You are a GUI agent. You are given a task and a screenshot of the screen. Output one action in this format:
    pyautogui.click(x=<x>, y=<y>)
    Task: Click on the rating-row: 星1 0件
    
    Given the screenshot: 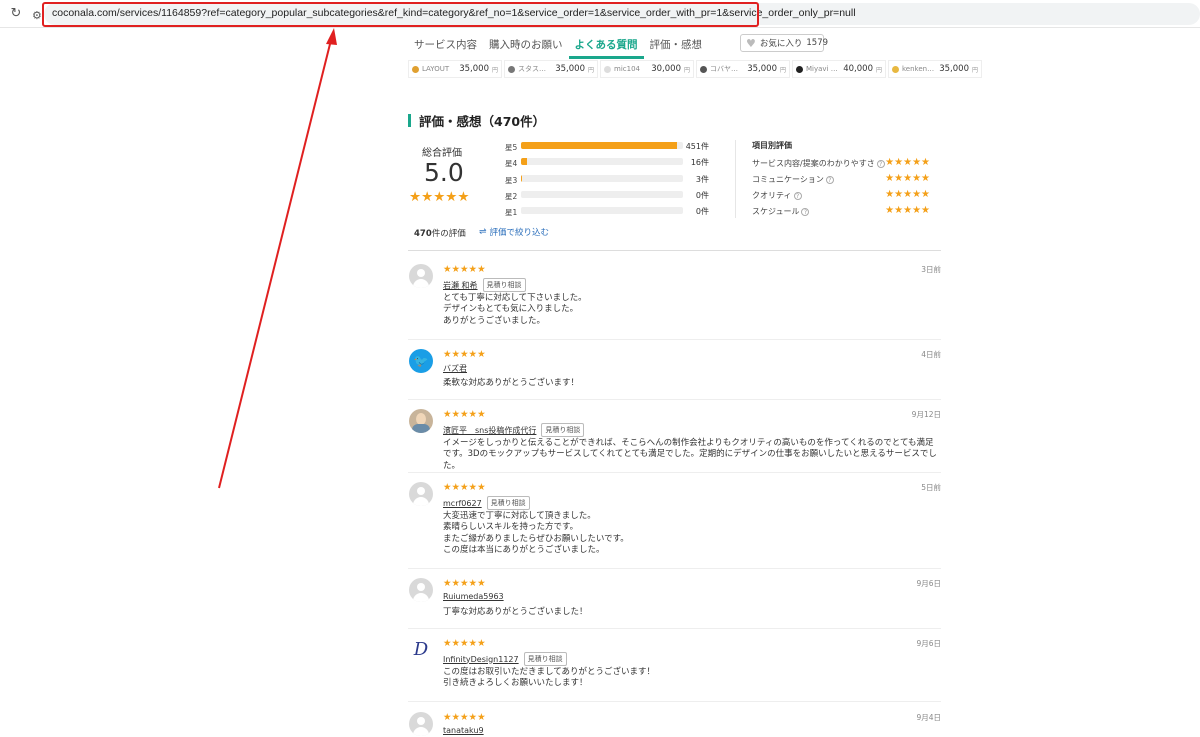 What is the action you would take?
    pyautogui.click(x=610, y=213)
    